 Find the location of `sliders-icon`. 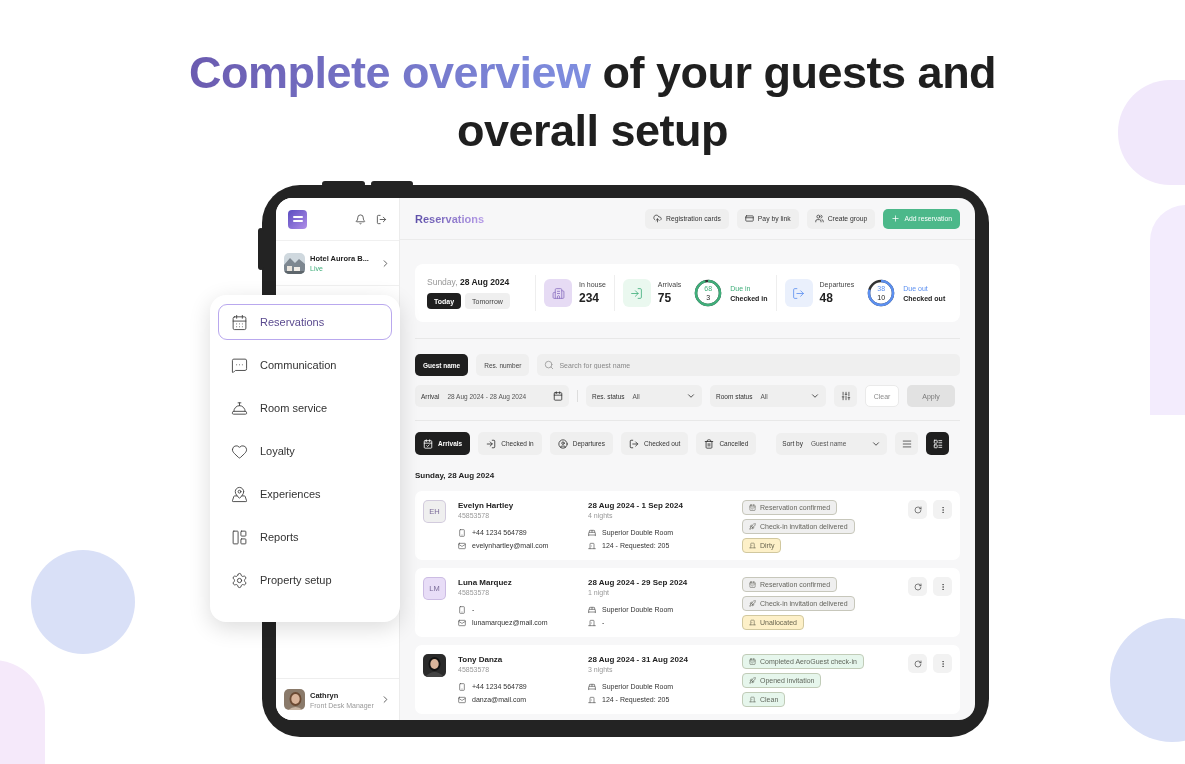

sliders-icon is located at coordinates (845, 396).